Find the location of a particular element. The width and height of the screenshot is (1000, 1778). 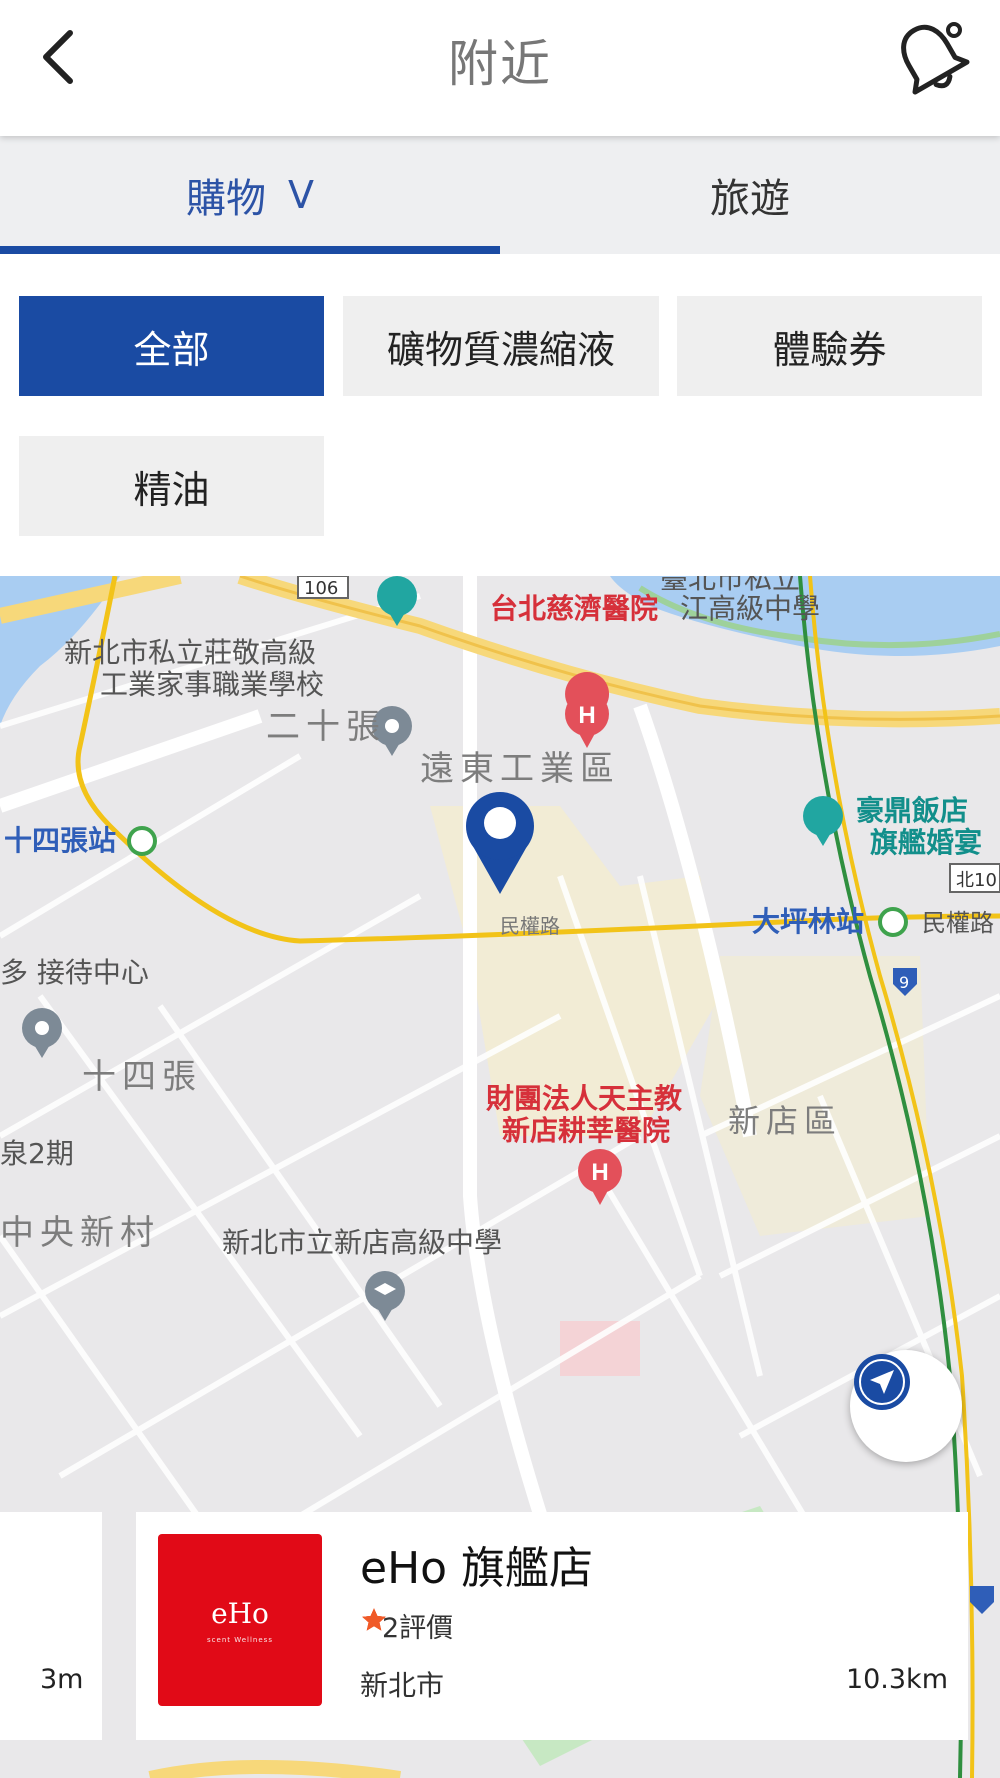

store-logo-subtext: scent Wellness is located at coordinates (240, 1639).